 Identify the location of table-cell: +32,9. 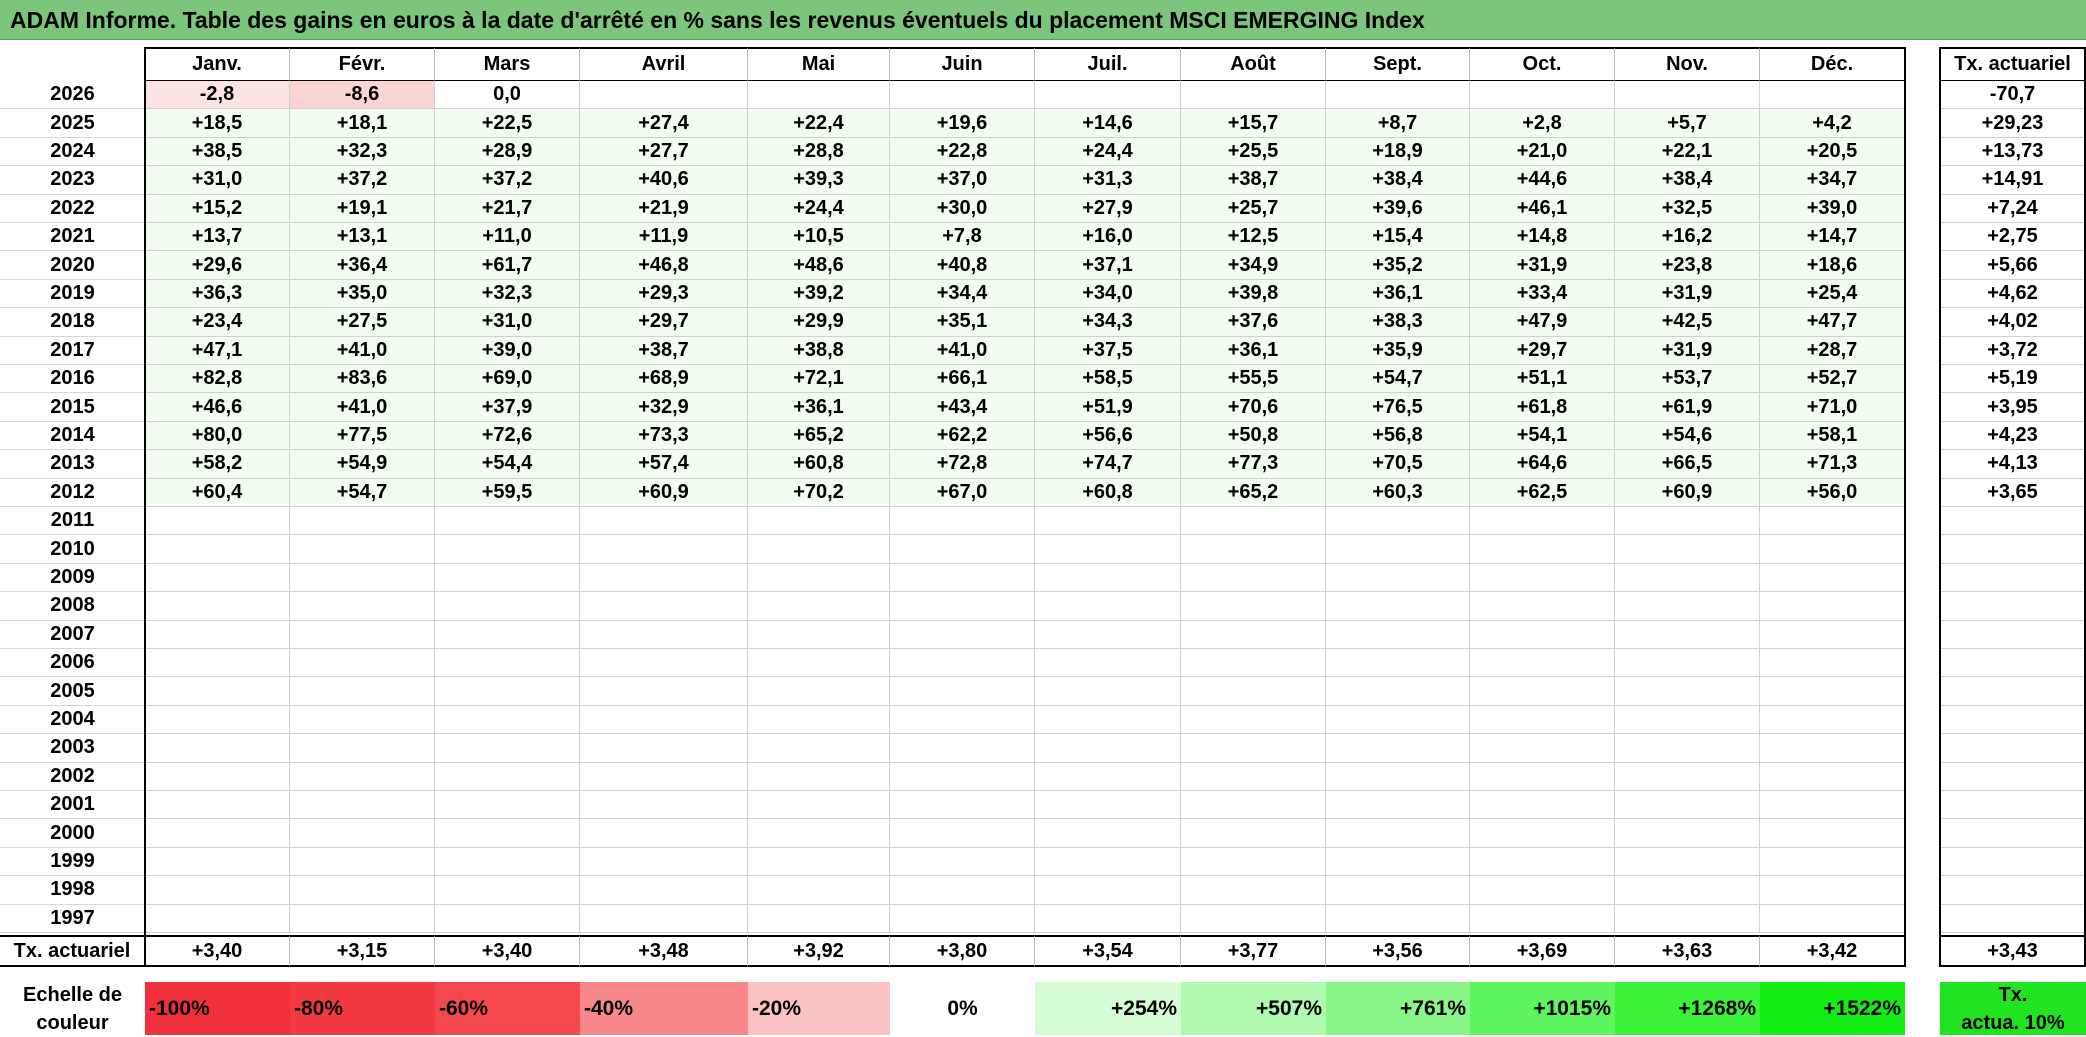
(664, 407).